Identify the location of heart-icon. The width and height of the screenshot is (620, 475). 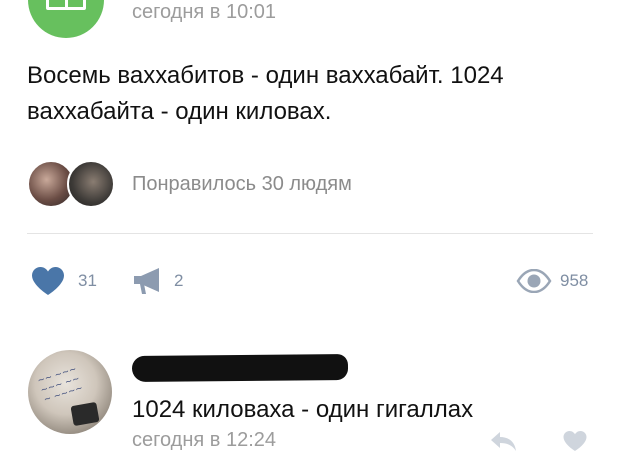
(48, 281).